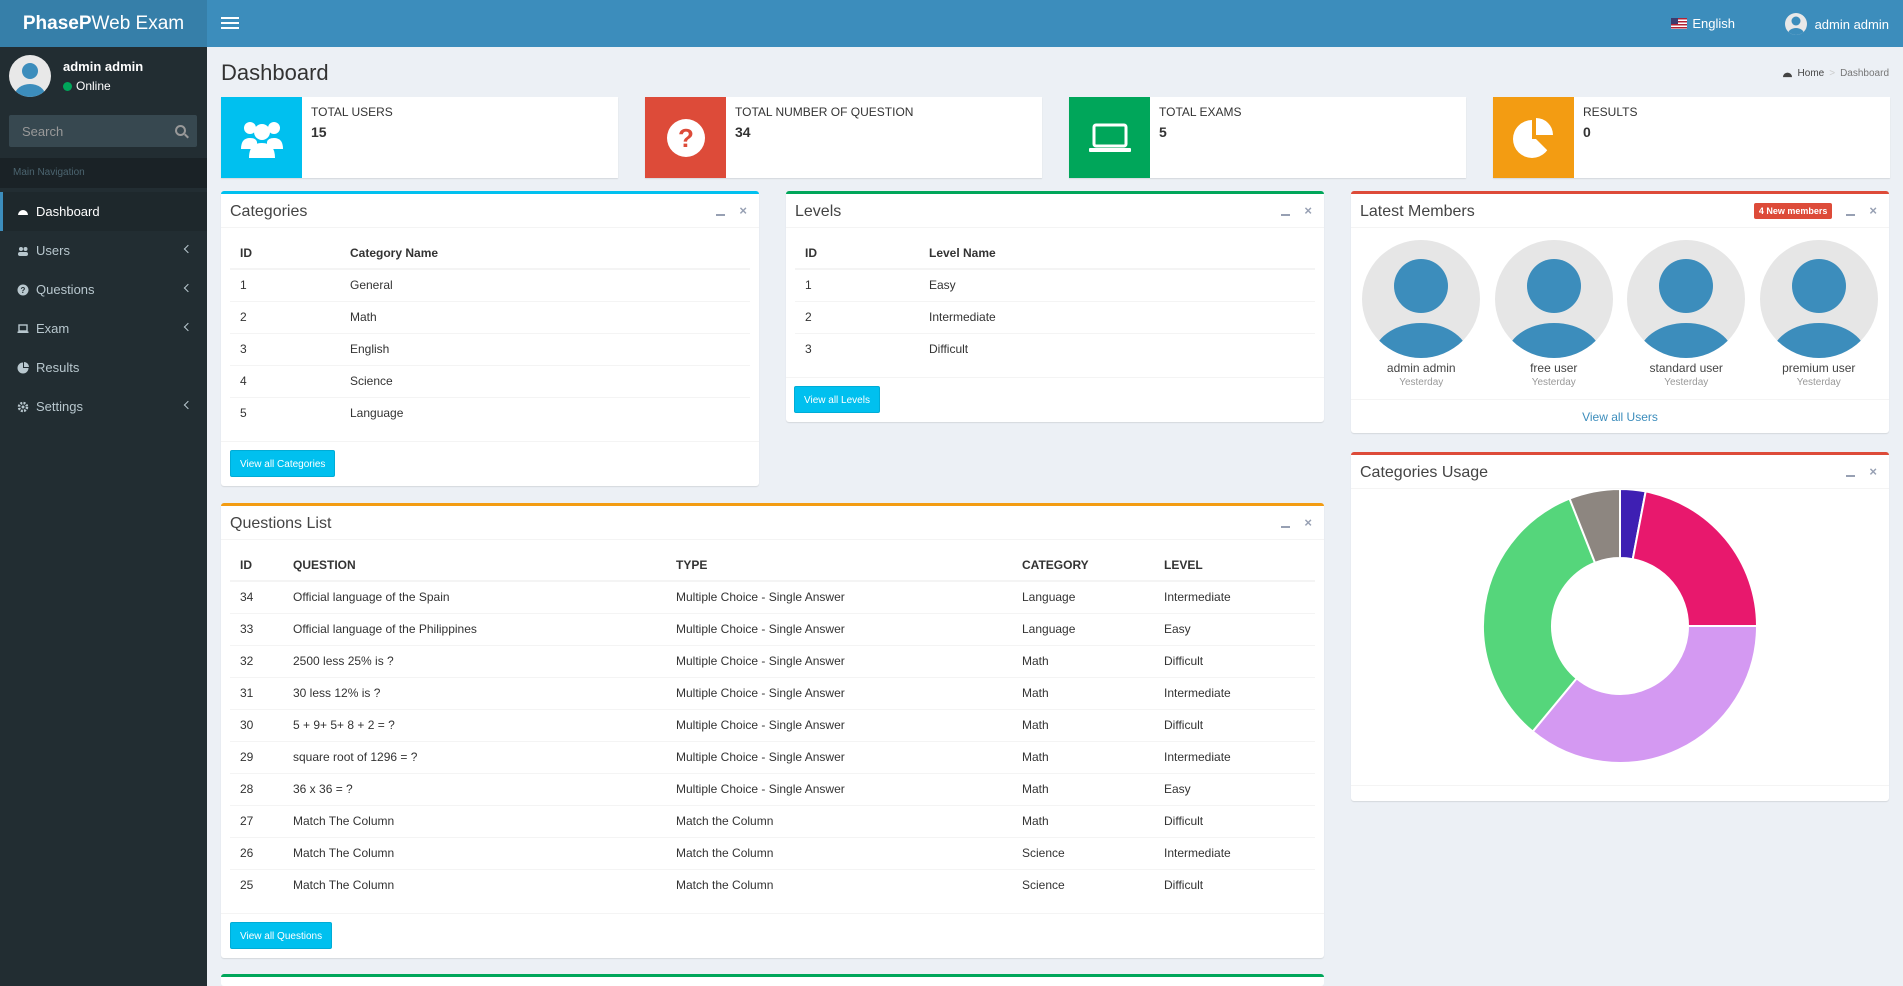 This screenshot has height=986, width=1903. I want to click on stat-value: 15, so click(319, 132).